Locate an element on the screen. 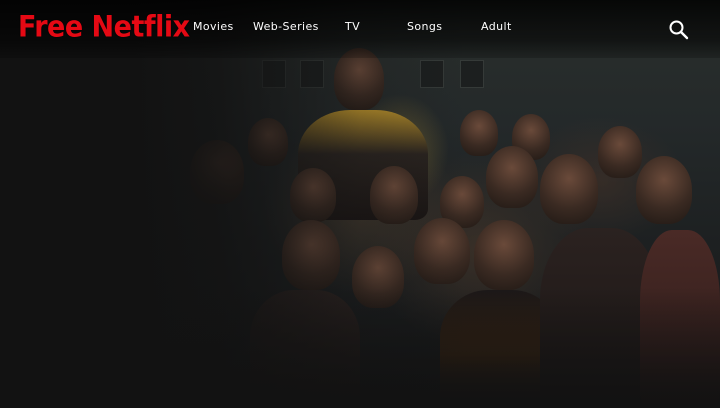 This screenshot has height=408, width=720. nav-item-tv: TV is located at coordinates (352, 26).